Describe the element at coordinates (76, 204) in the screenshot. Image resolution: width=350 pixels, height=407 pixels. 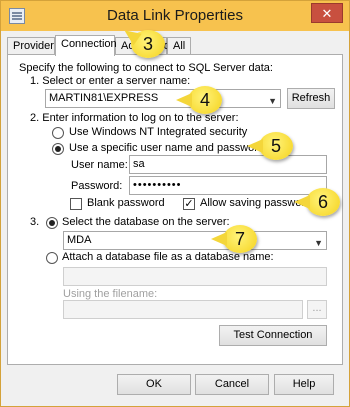
I see `blank-password-checkbox` at that location.